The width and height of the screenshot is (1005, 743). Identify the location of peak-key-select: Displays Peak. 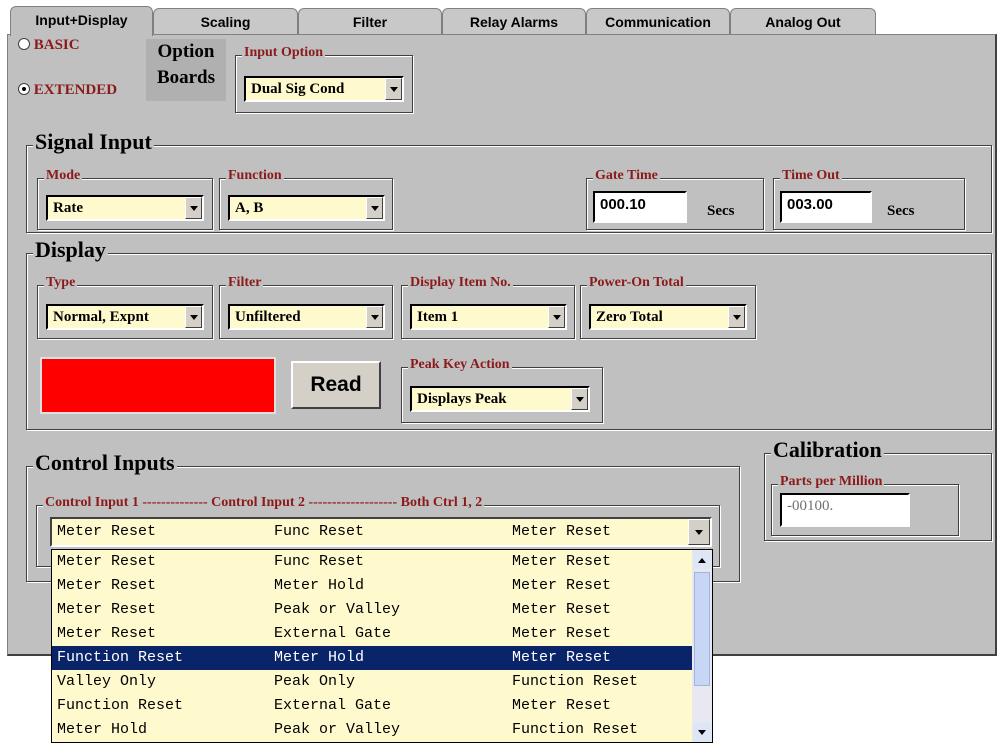
(500, 399).